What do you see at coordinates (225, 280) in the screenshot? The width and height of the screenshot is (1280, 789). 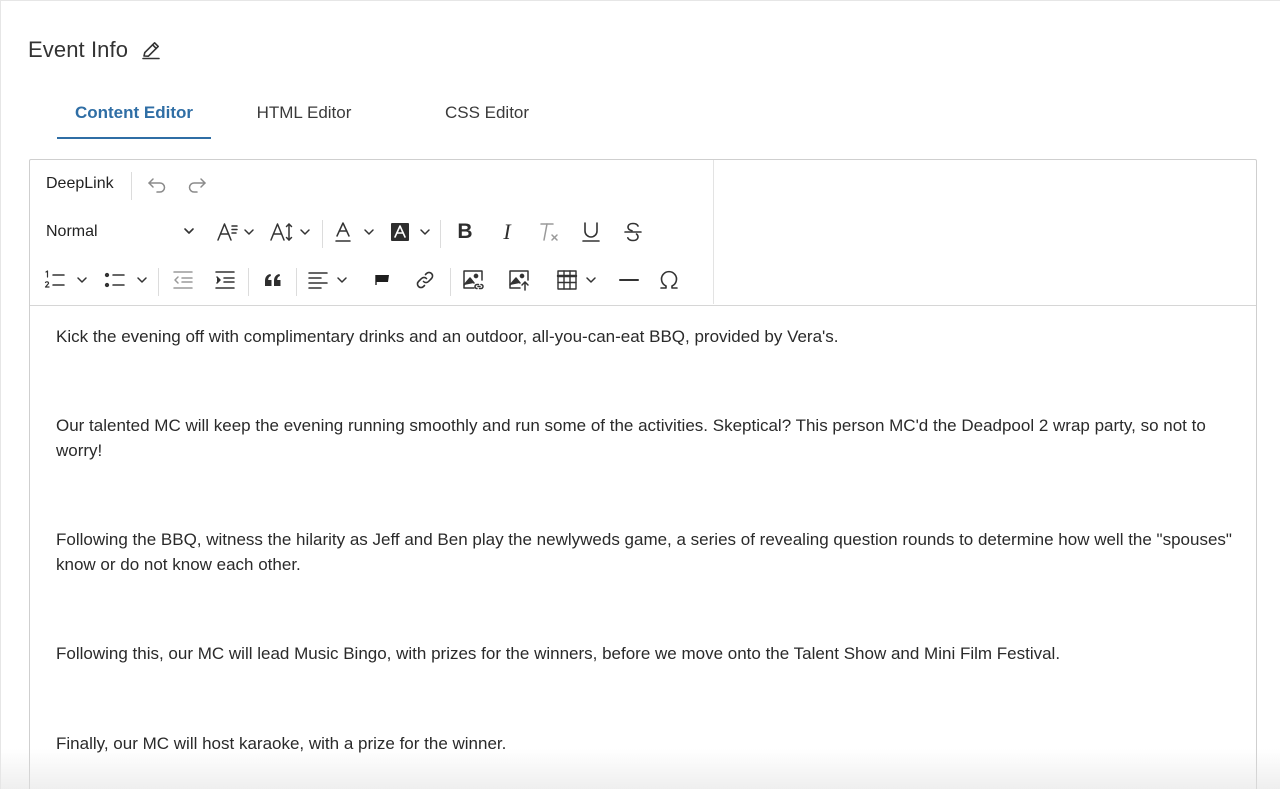 I see `indent-icon` at bounding box center [225, 280].